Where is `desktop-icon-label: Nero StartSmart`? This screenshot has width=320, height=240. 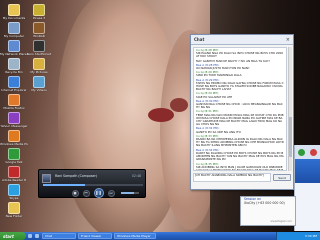 desktop-icon-label: Nero StartSmart is located at coordinates (39, 54).